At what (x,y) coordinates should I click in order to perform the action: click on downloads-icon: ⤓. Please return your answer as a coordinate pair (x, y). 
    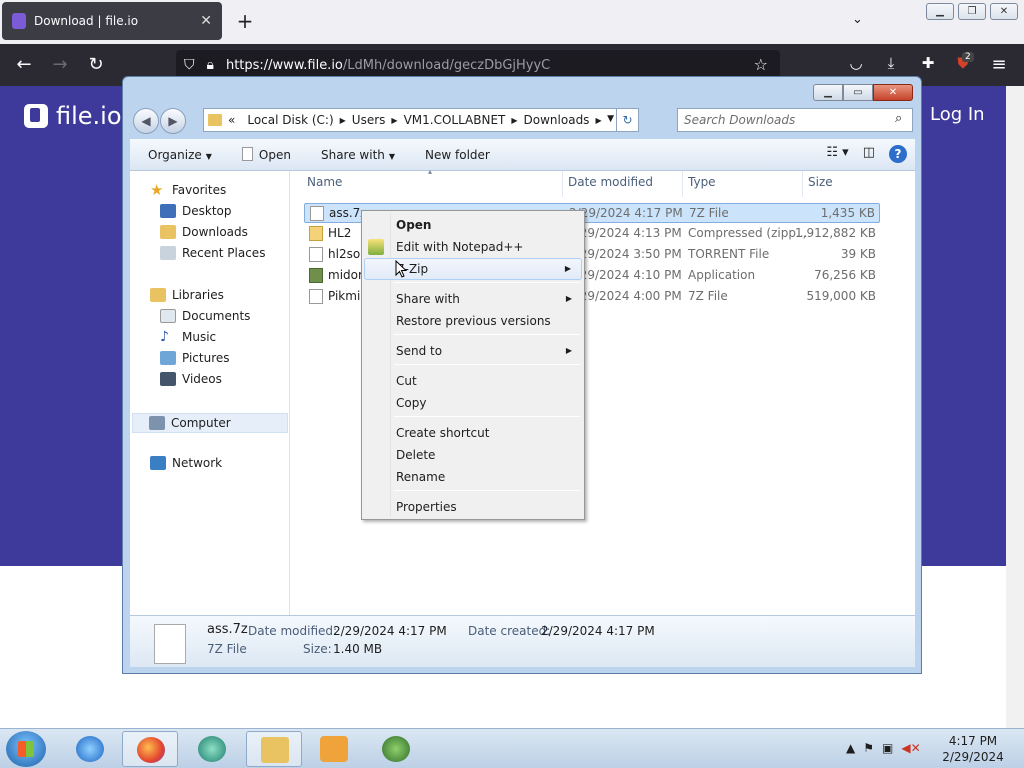
    Looking at the image, I should click on (891, 63).